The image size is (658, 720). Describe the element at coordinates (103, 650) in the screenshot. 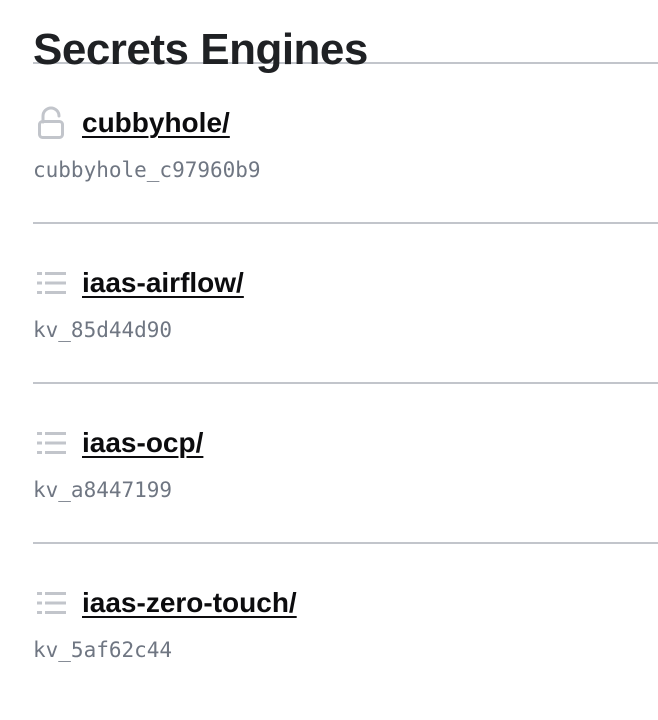

I see `engine-accessor: kv_5af62c44` at that location.